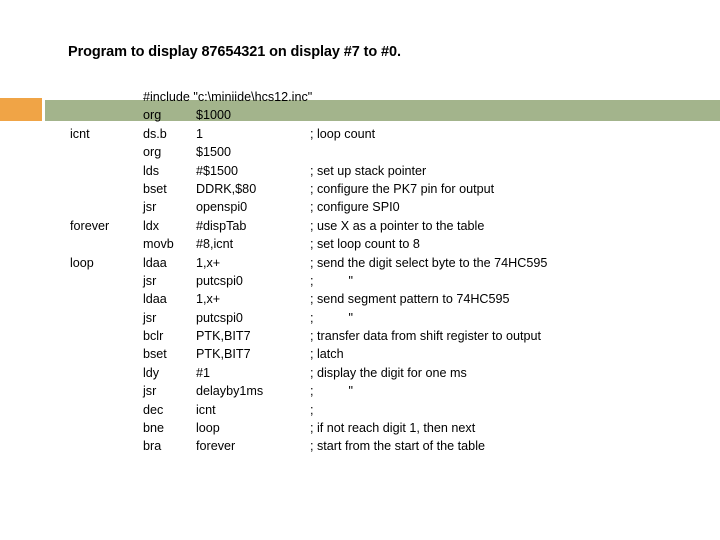  I want to click on code-line: lds #$1500 ; set up stack pointer, so click(360, 171).